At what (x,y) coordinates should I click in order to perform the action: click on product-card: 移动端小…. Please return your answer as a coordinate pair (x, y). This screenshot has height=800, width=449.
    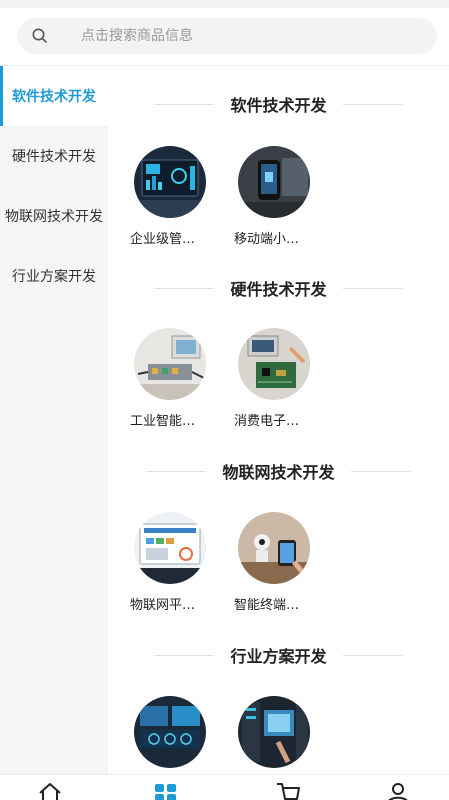
    Looking at the image, I should click on (274, 201).